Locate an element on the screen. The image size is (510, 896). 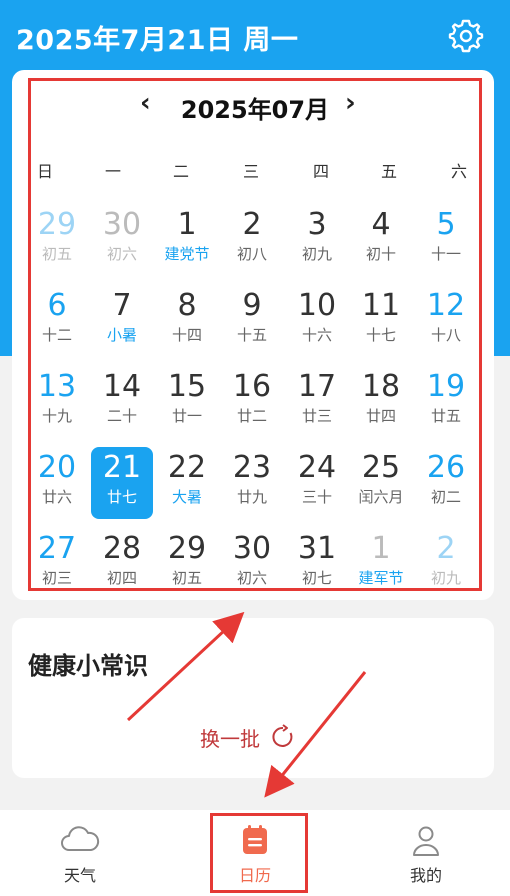
calendar-day: 5 十一 is located at coordinates (446, 240).